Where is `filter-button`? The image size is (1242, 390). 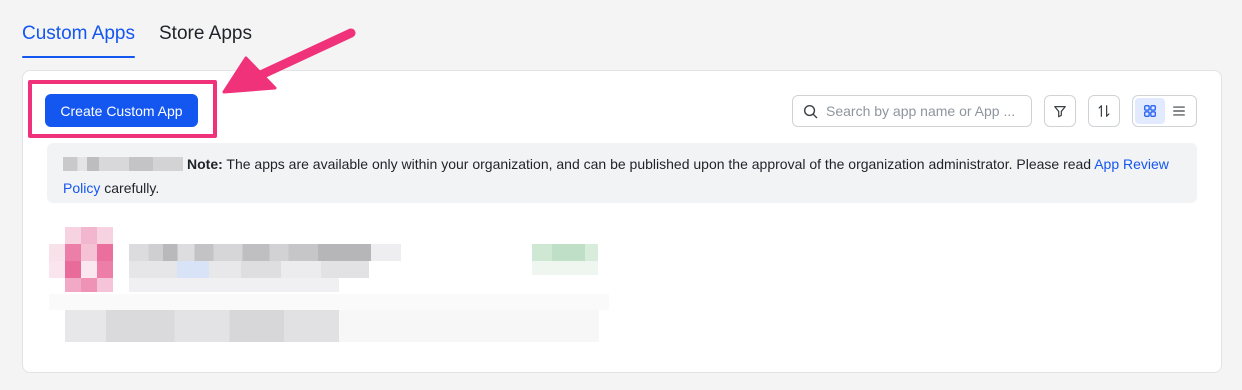 filter-button is located at coordinates (1060, 111).